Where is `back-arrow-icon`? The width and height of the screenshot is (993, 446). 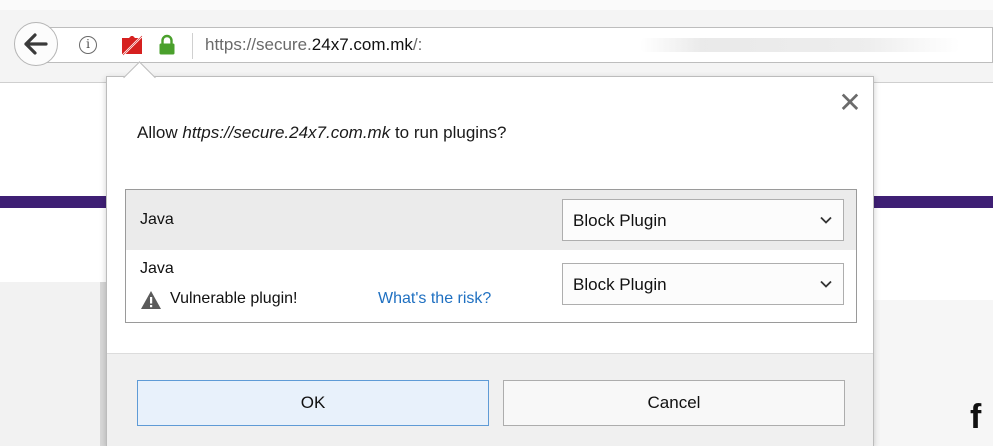
back-arrow-icon is located at coordinates (36, 44).